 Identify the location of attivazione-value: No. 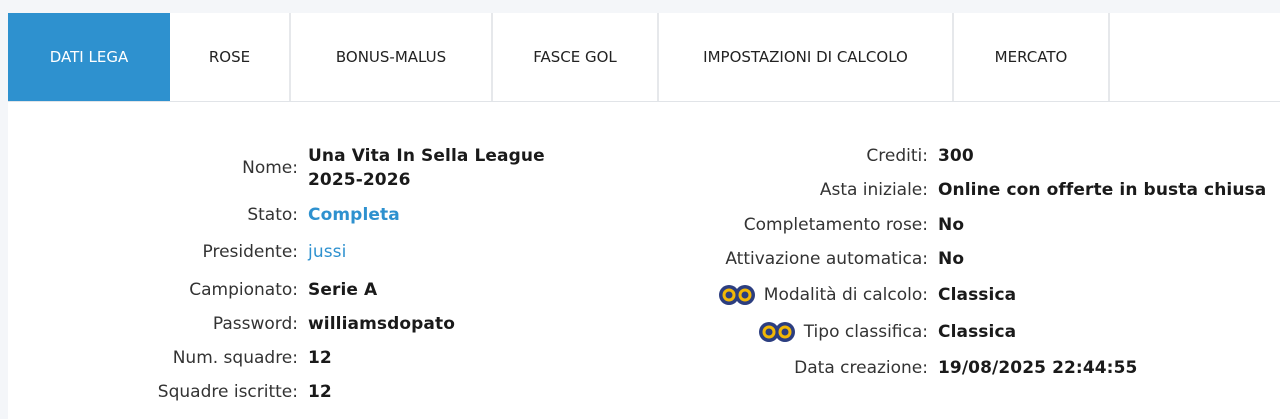
(951, 259).